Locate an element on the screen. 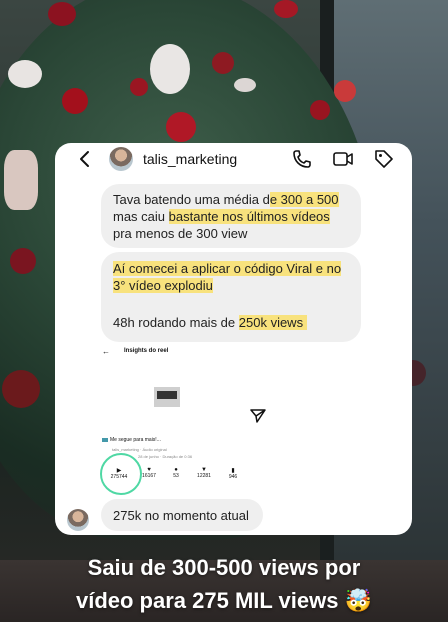  tag-icon is located at coordinates (384, 159).